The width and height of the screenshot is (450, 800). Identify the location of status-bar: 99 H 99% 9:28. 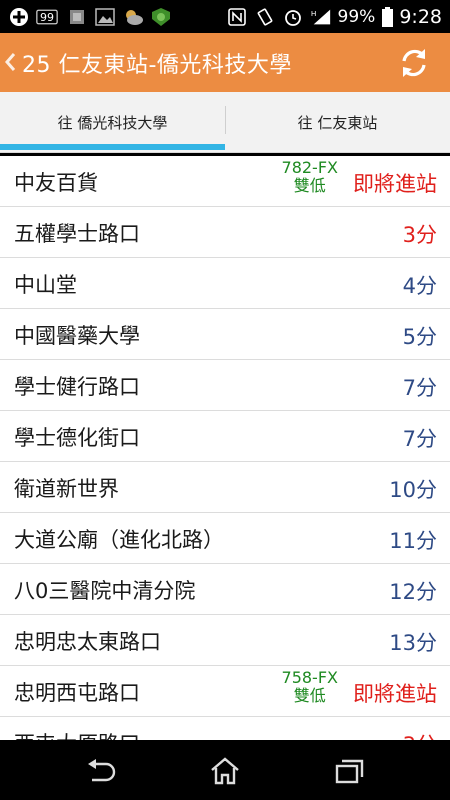
(225, 16).